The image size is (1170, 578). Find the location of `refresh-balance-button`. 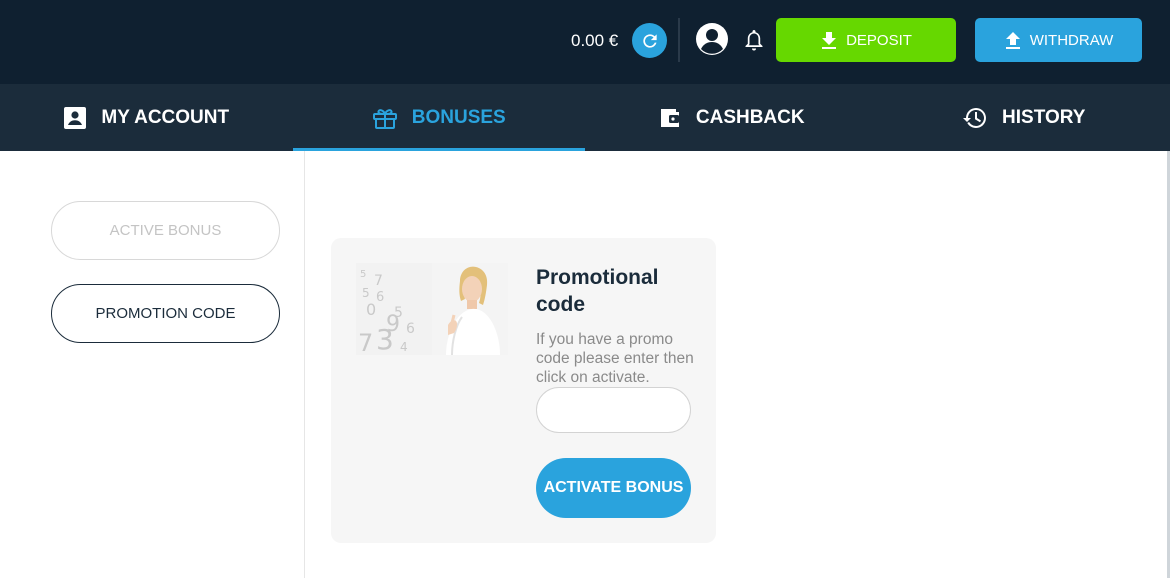

refresh-balance-button is located at coordinates (649, 40).